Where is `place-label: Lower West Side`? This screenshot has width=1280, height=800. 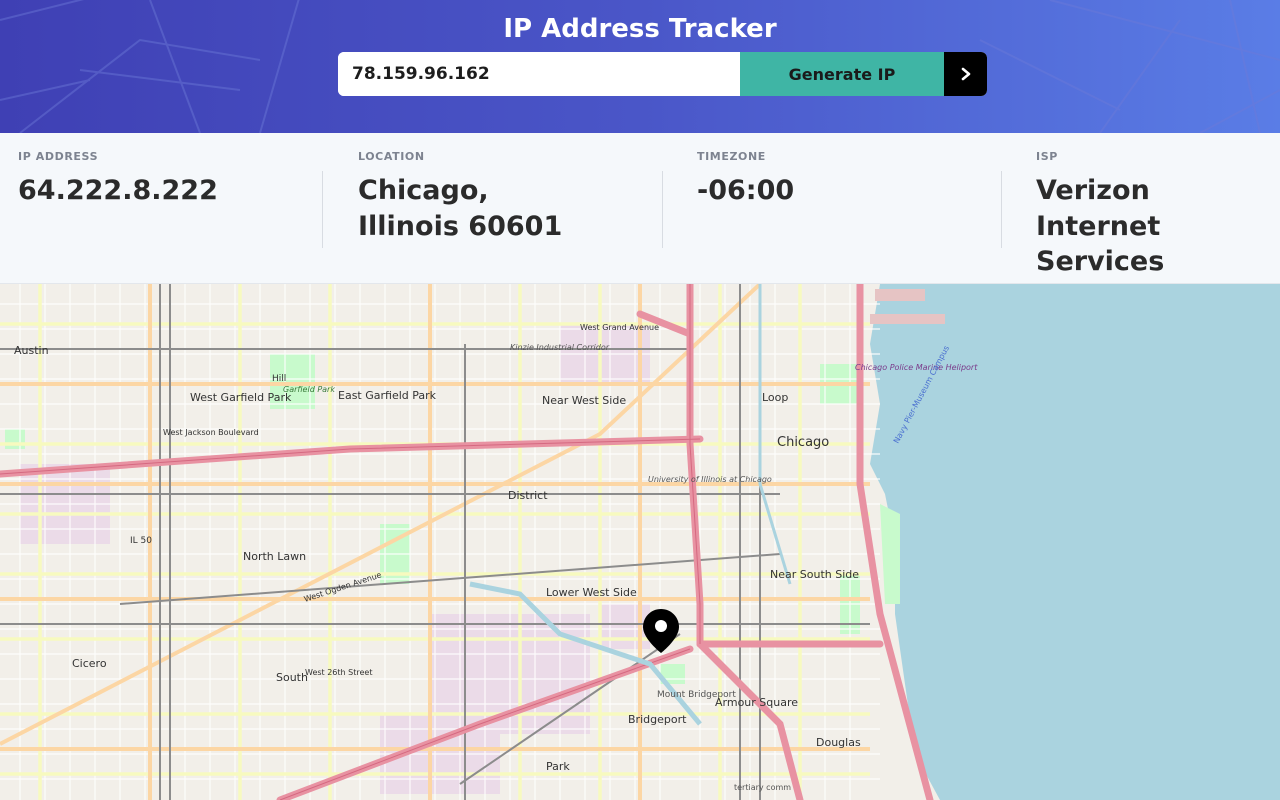 place-label: Lower West Side is located at coordinates (591, 592).